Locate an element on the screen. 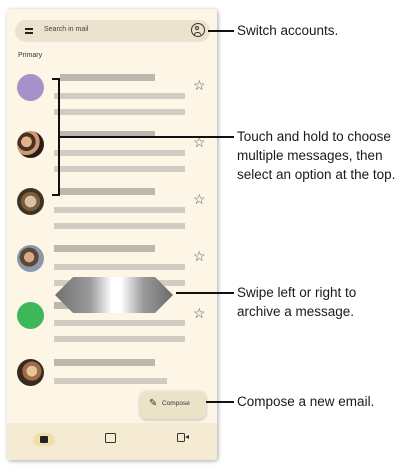 The image size is (416, 467). callout-touch-hold-line3: select an option at the top. is located at coordinates (316, 174).